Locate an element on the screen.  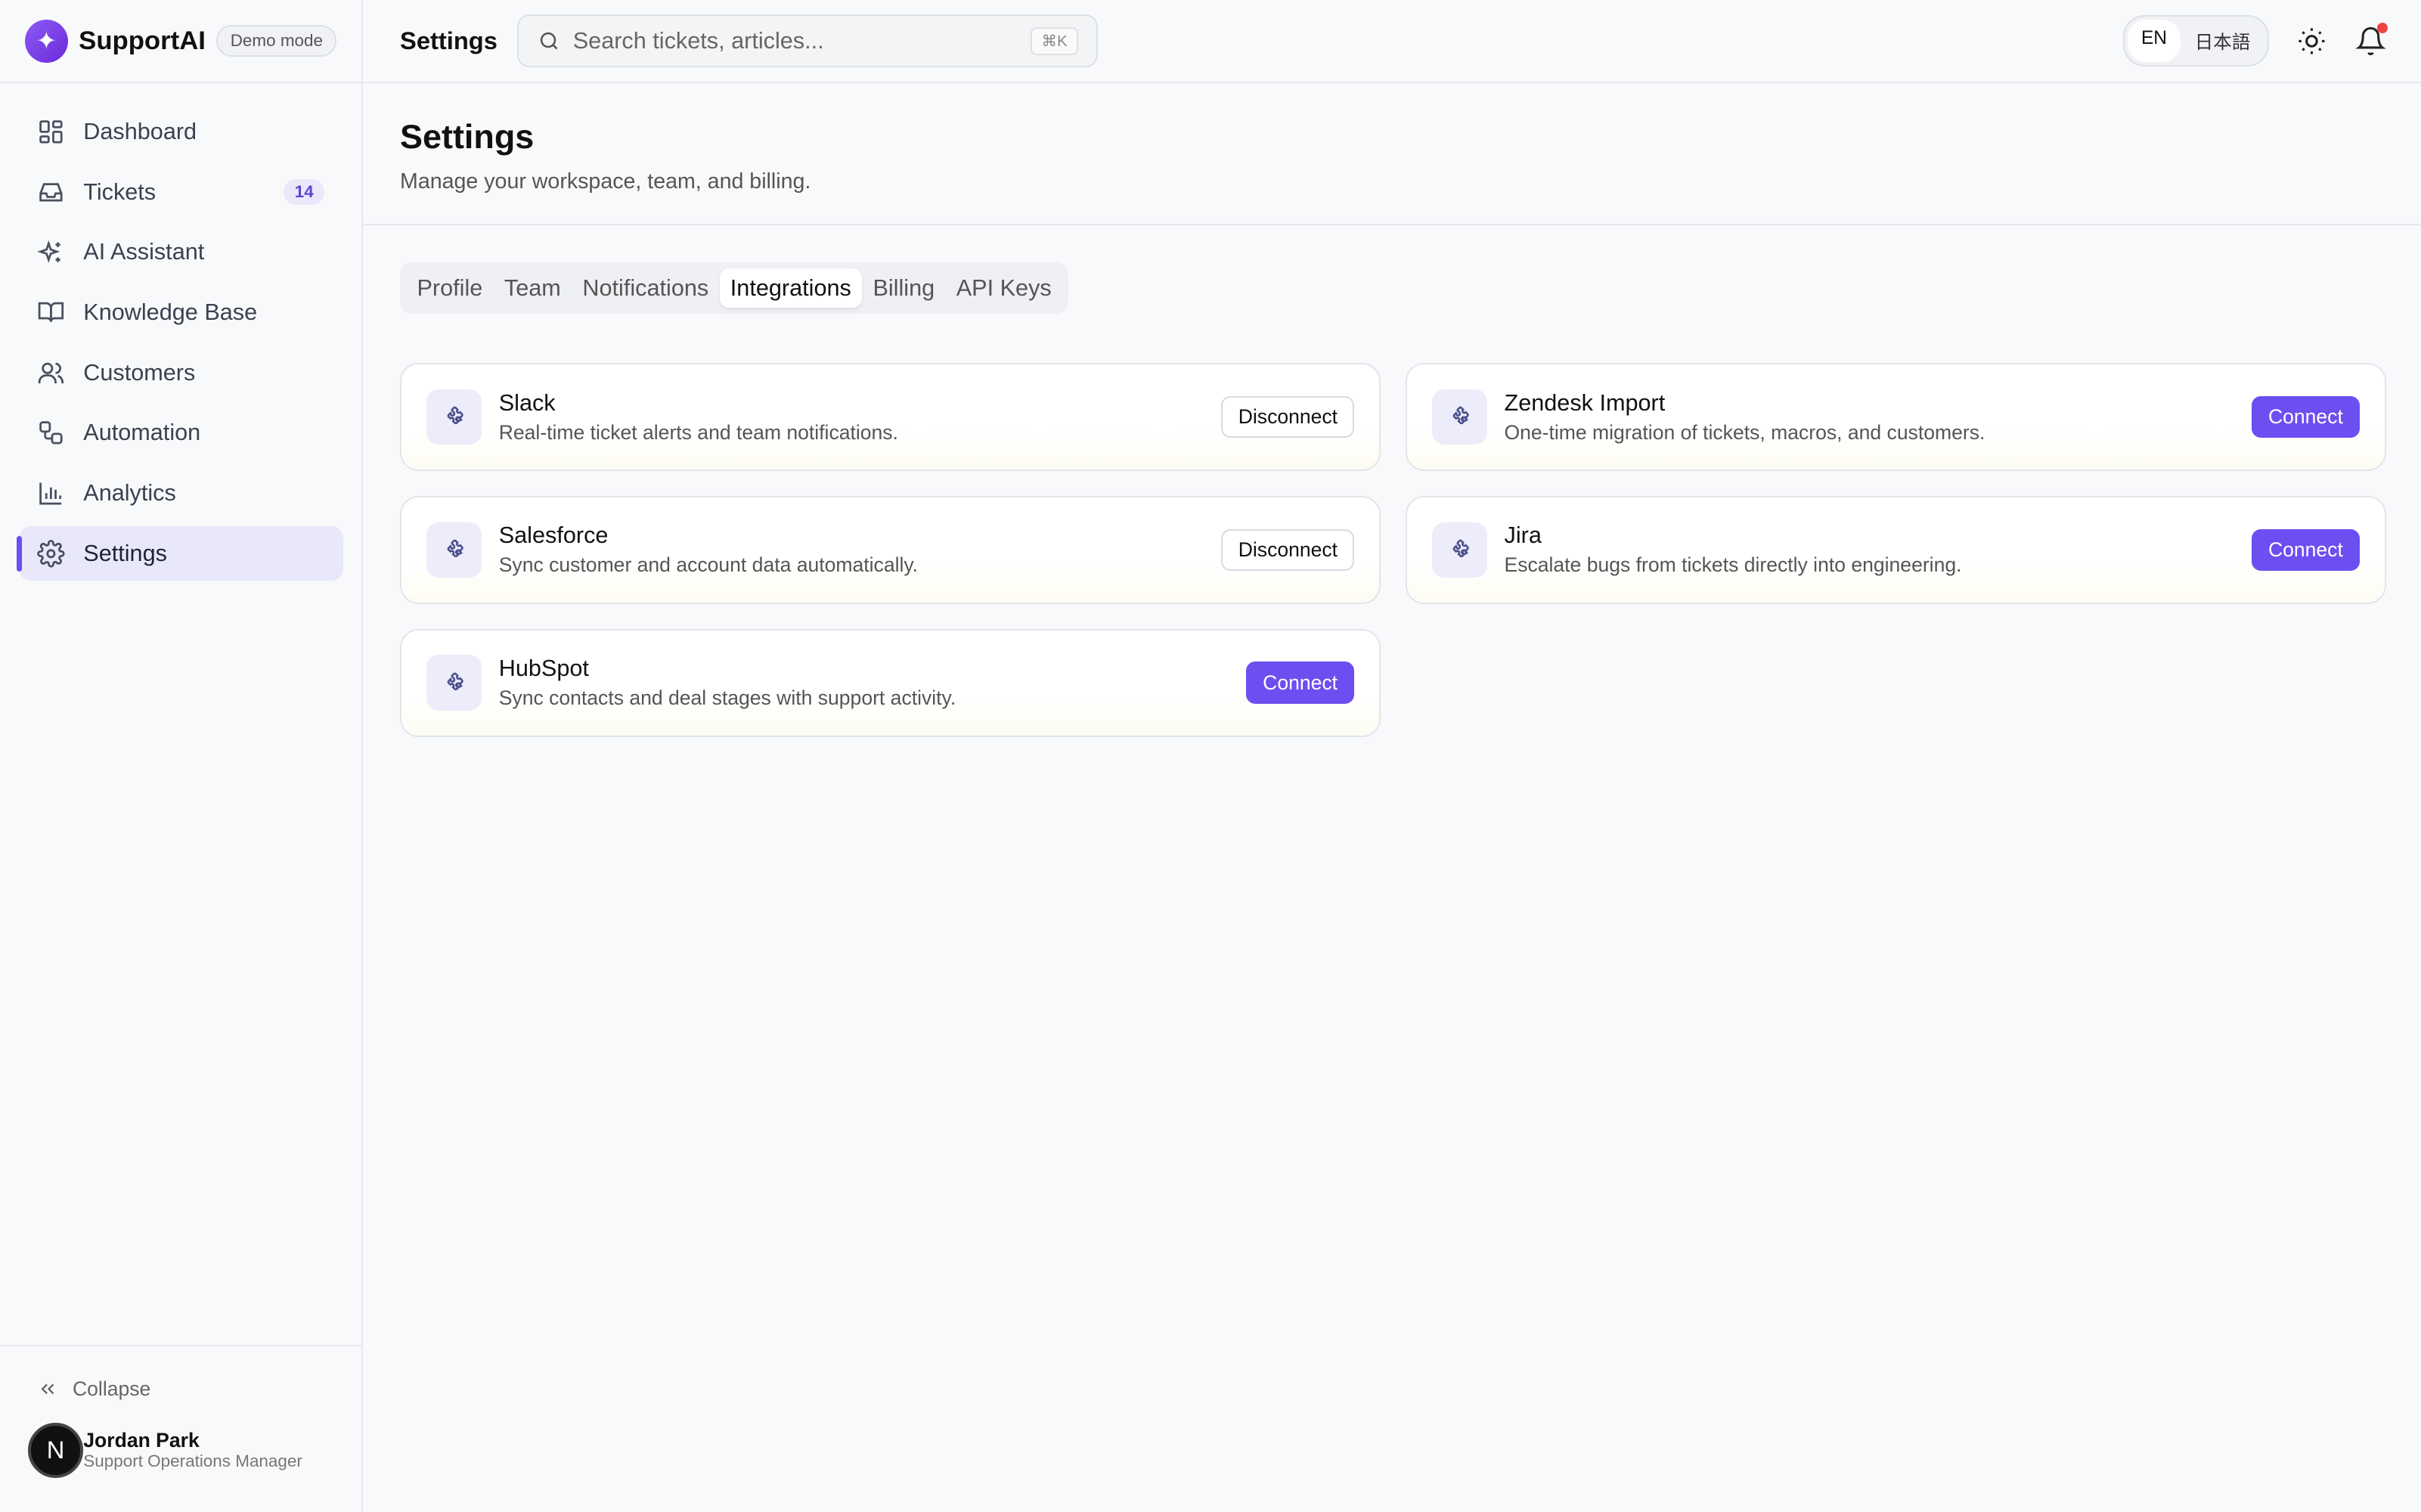
sparkles-icon is located at coordinates (48, 251).